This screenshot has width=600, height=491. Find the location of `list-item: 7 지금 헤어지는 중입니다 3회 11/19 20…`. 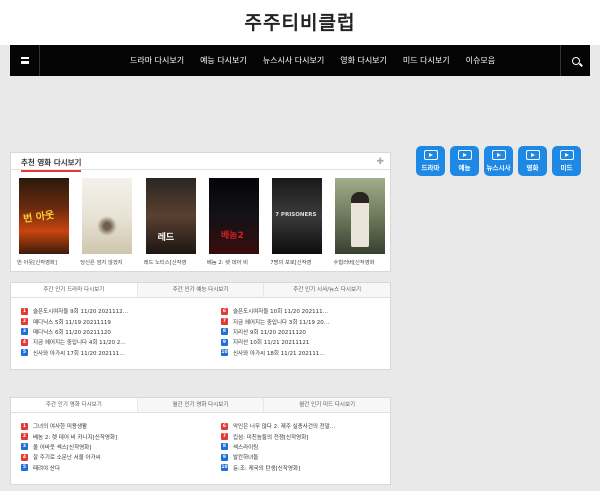

list-item: 7 지금 헤어지는 중입니다 3회 11/19 20… is located at coordinates (303, 321).